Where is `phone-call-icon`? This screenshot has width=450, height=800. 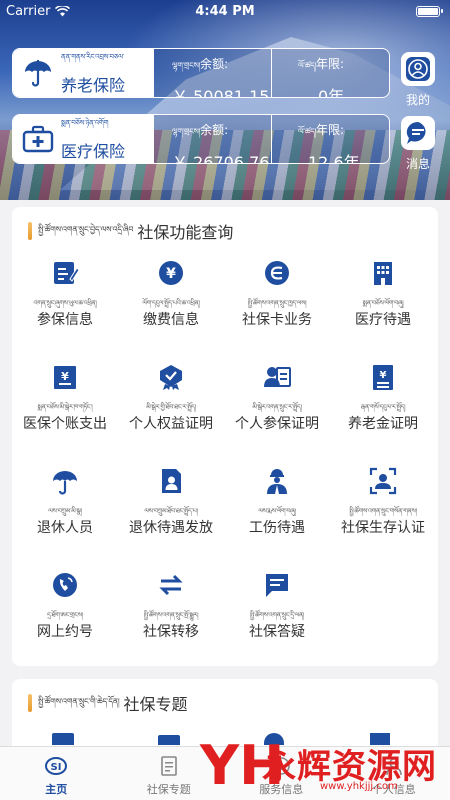
phone-call-icon is located at coordinates (65, 585).